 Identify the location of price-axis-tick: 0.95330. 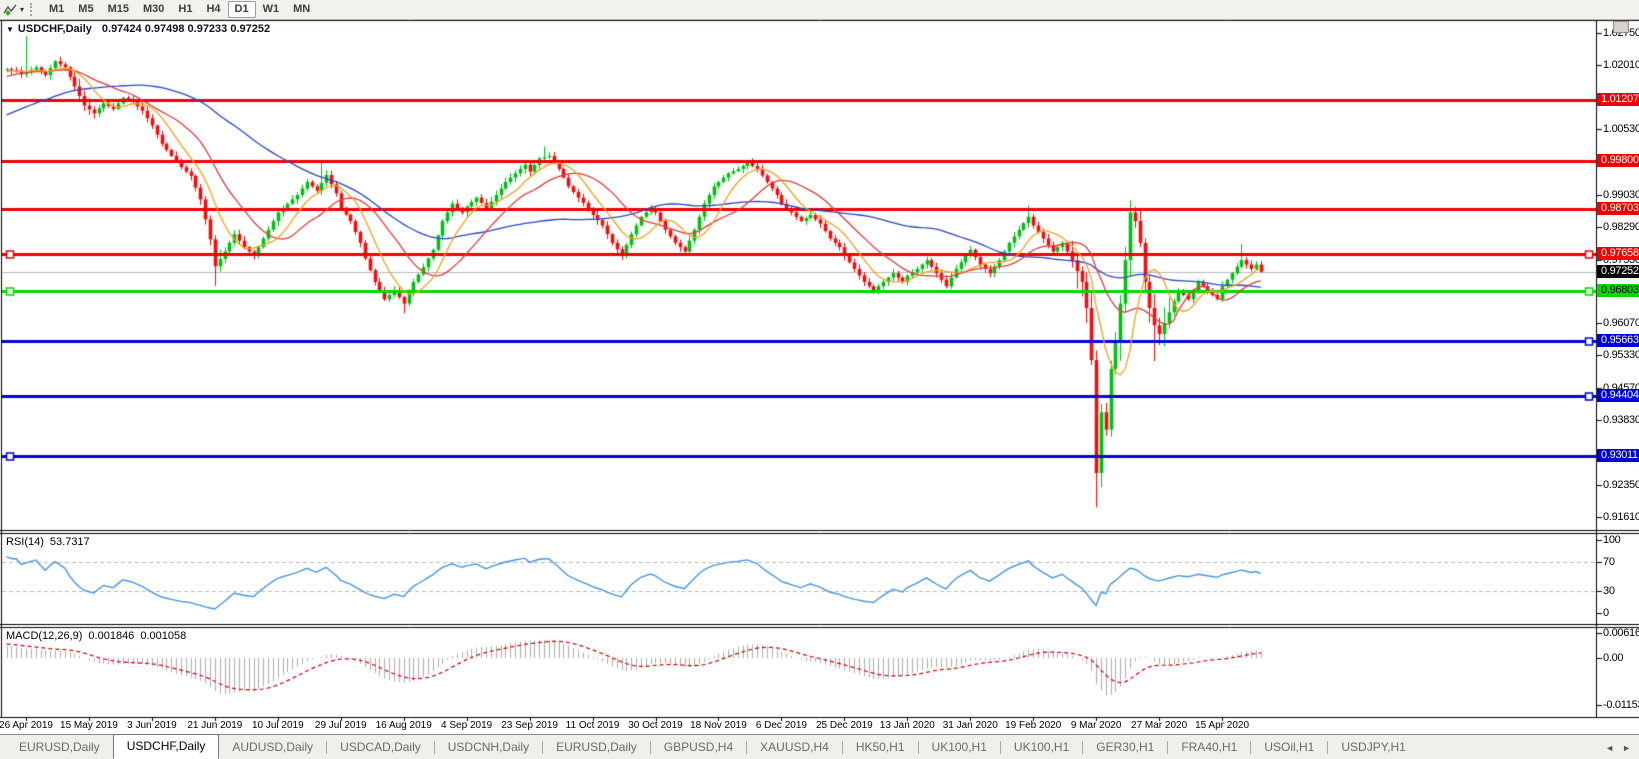
(1621, 355).